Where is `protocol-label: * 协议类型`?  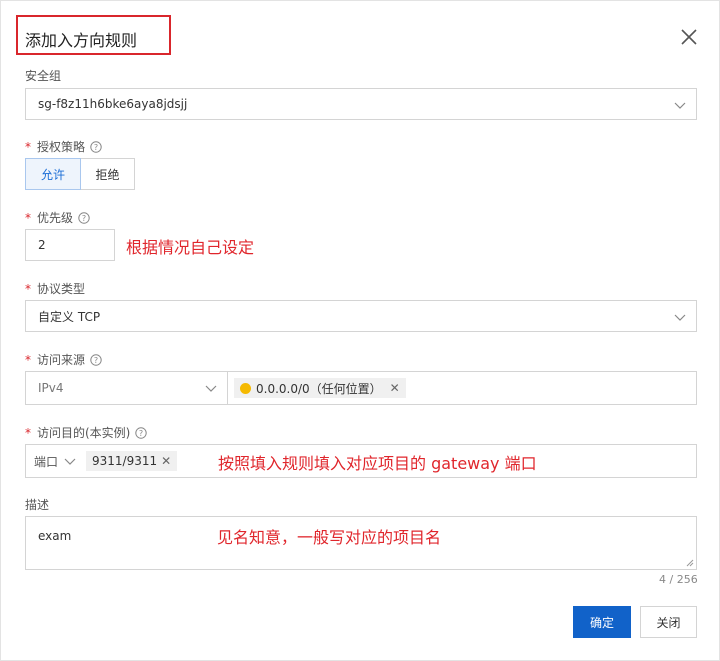 protocol-label: * 协议类型 is located at coordinates (55, 288).